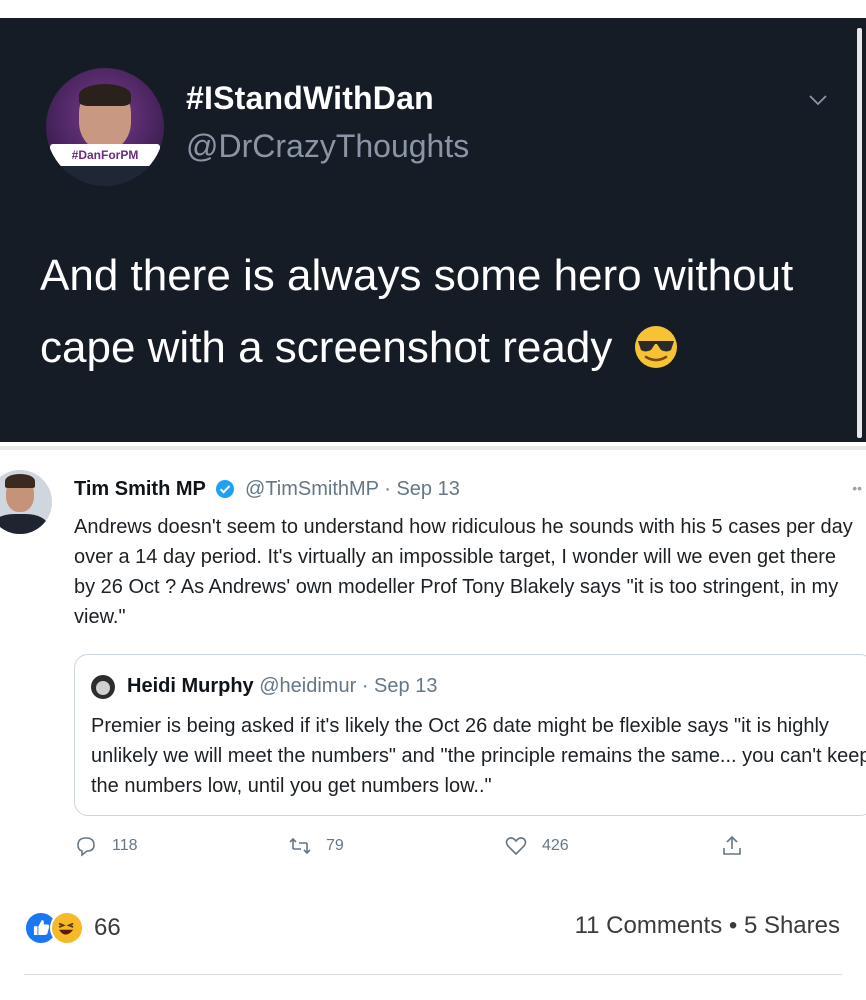 The height and width of the screenshot is (1000, 866). I want to click on tim-avatar-suit, so click(24, 524).